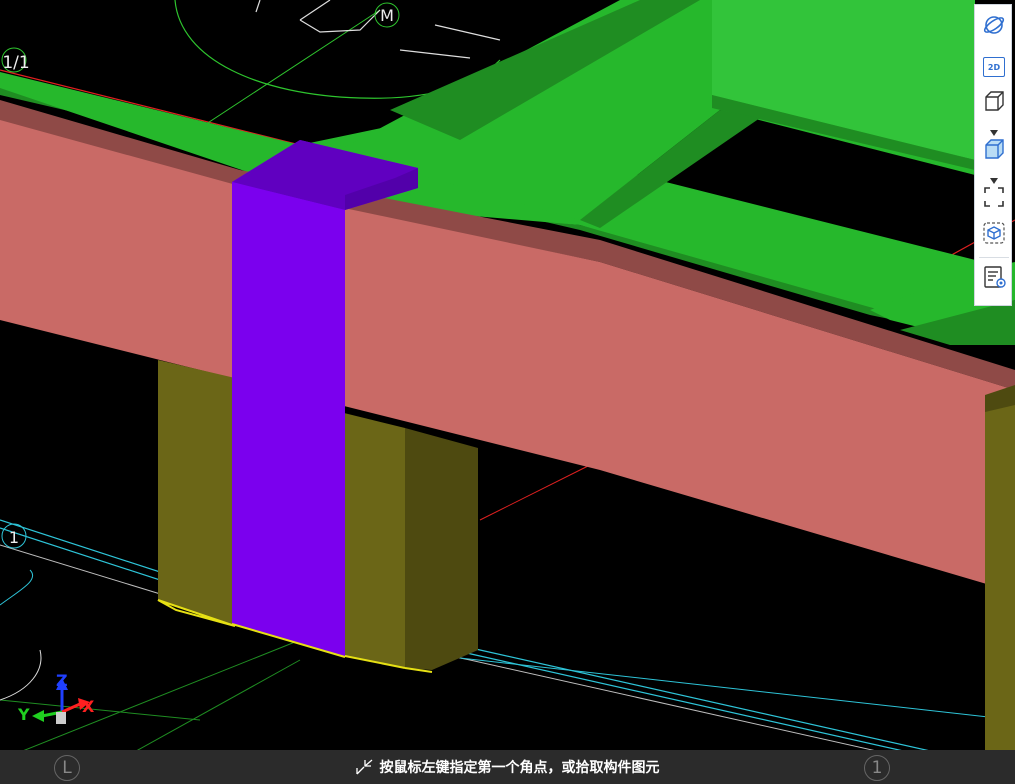 The width and height of the screenshot is (1015, 784). What do you see at coordinates (994, 257) in the screenshot?
I see `toolbar-separator` at bounding box center [994, 257].